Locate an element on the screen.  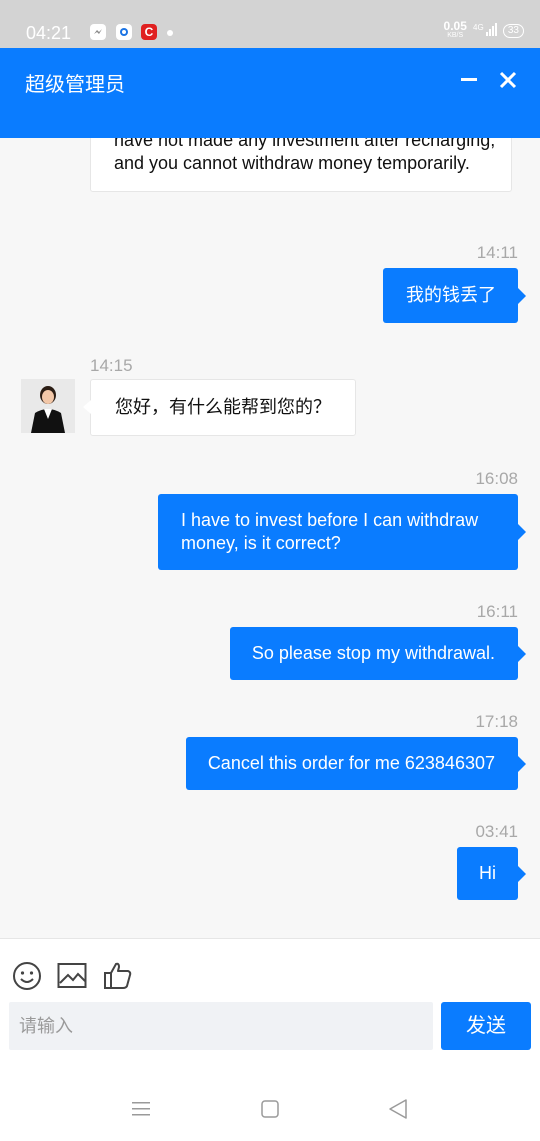
menu-icon is located at coordinates (141, 1109).